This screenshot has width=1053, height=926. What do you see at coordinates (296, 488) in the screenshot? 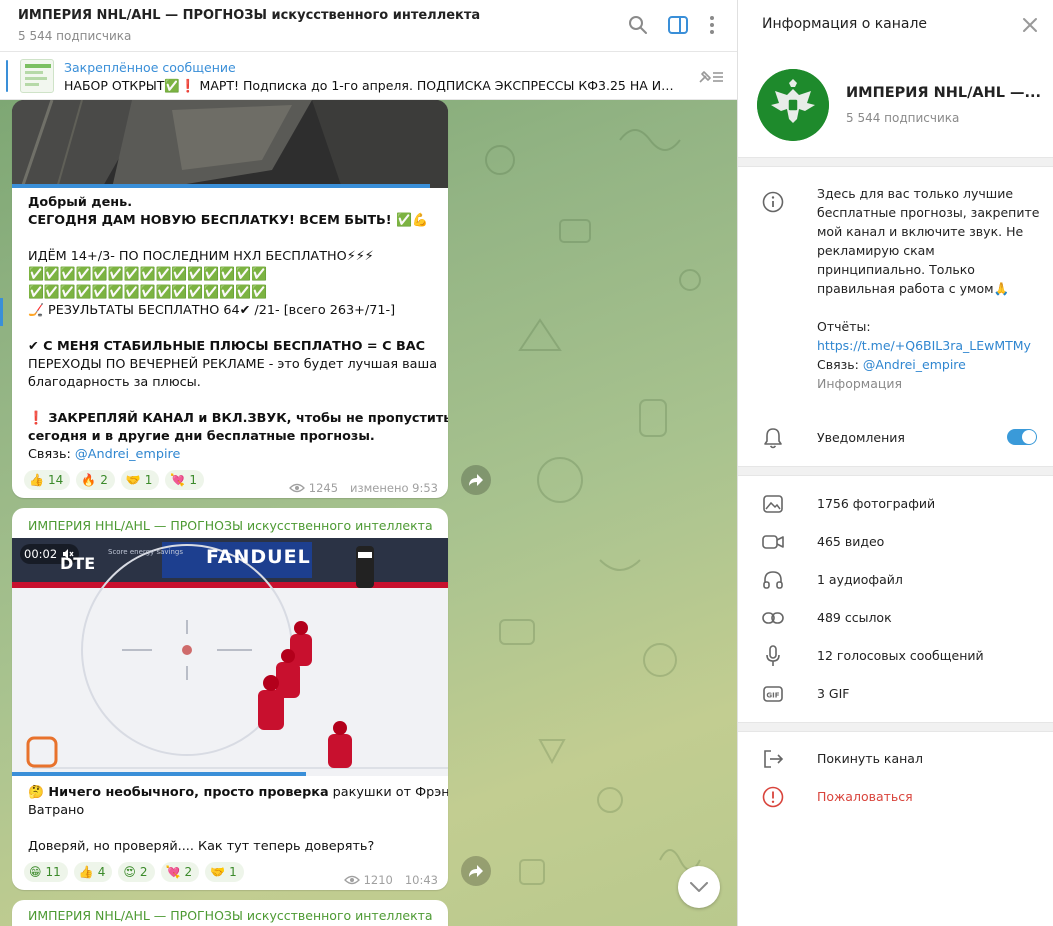
I see `views-eye-icon` at bounding box center [296, 488].